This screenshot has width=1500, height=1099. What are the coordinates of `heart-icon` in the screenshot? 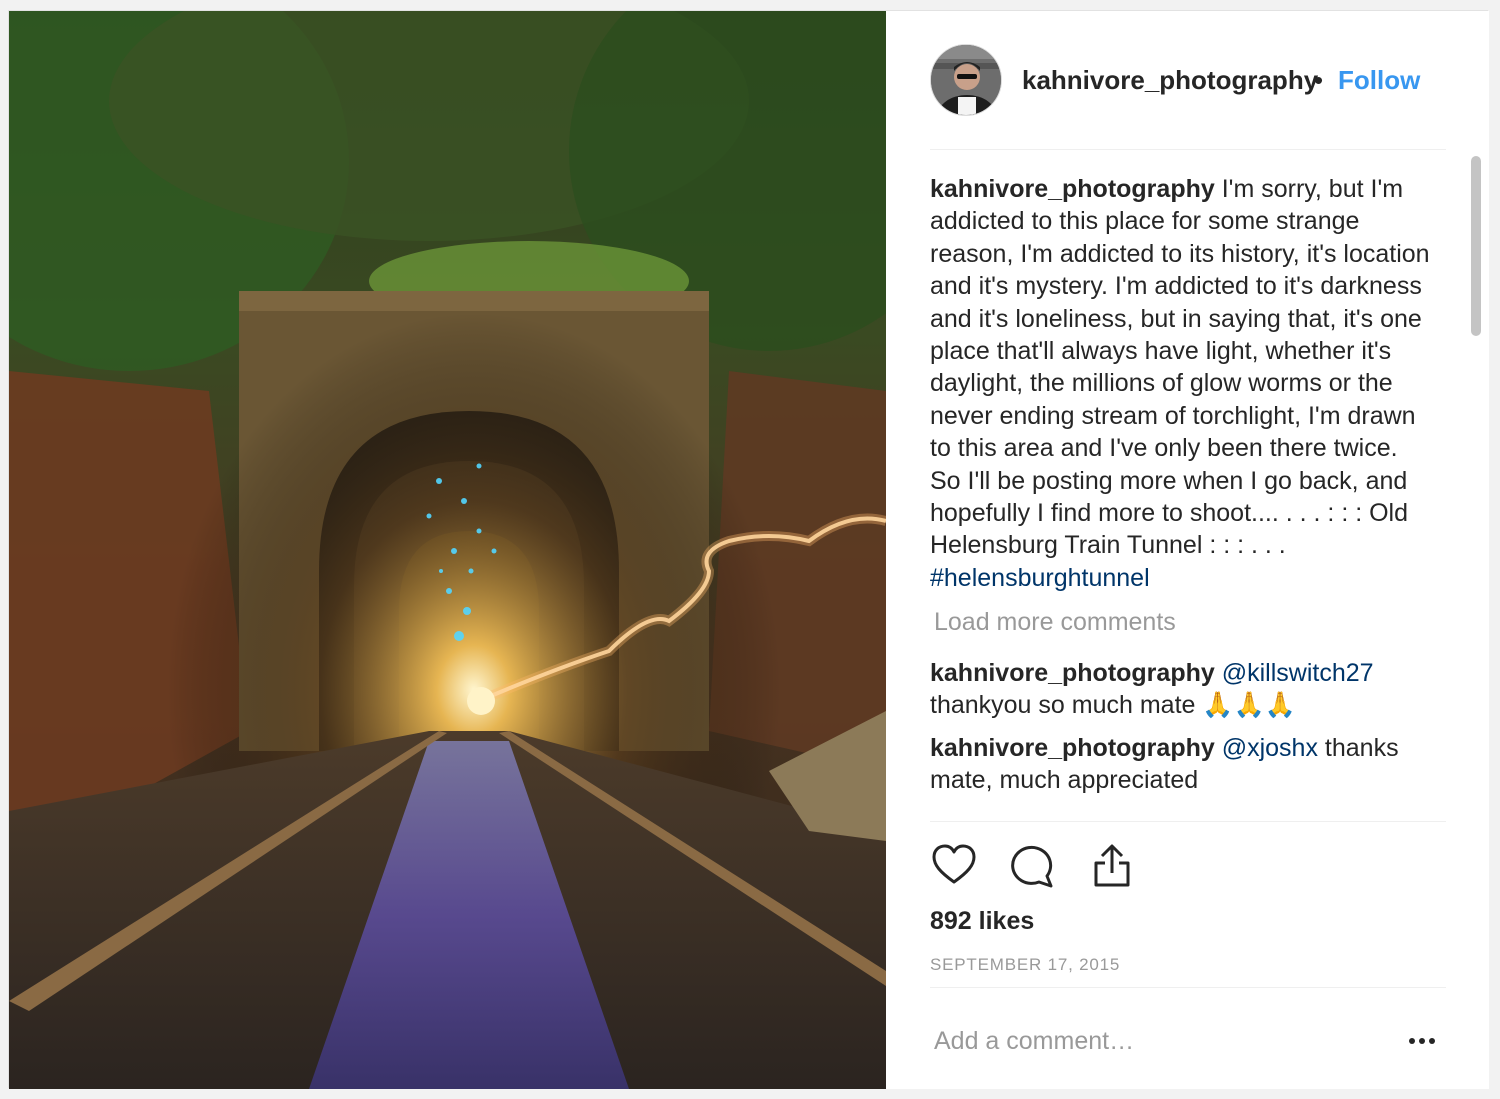 It's located at (954, 865).